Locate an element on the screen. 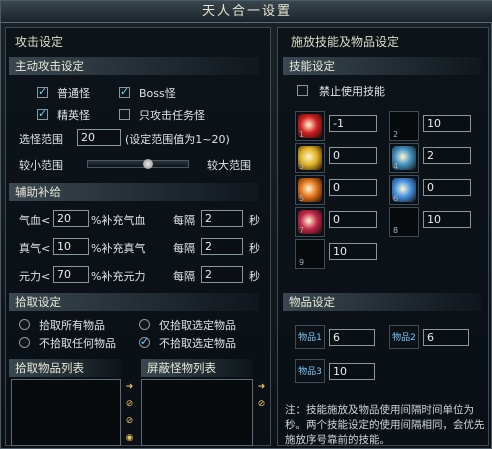 This screenshot has height=449, width=492. pickup-header: 拾取设定 is located at coordinates (134, 302).